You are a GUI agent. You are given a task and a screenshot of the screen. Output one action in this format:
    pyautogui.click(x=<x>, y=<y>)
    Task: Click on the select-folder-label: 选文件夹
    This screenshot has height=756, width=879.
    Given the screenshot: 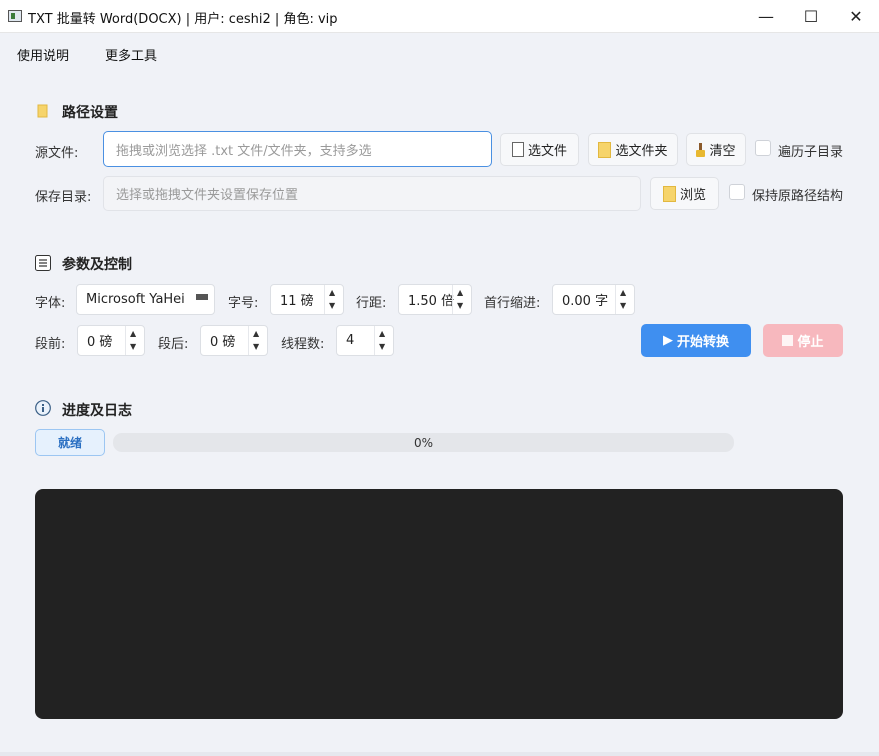 What is the action you would take?
    pyautogui.click(x=641, y=151)
    